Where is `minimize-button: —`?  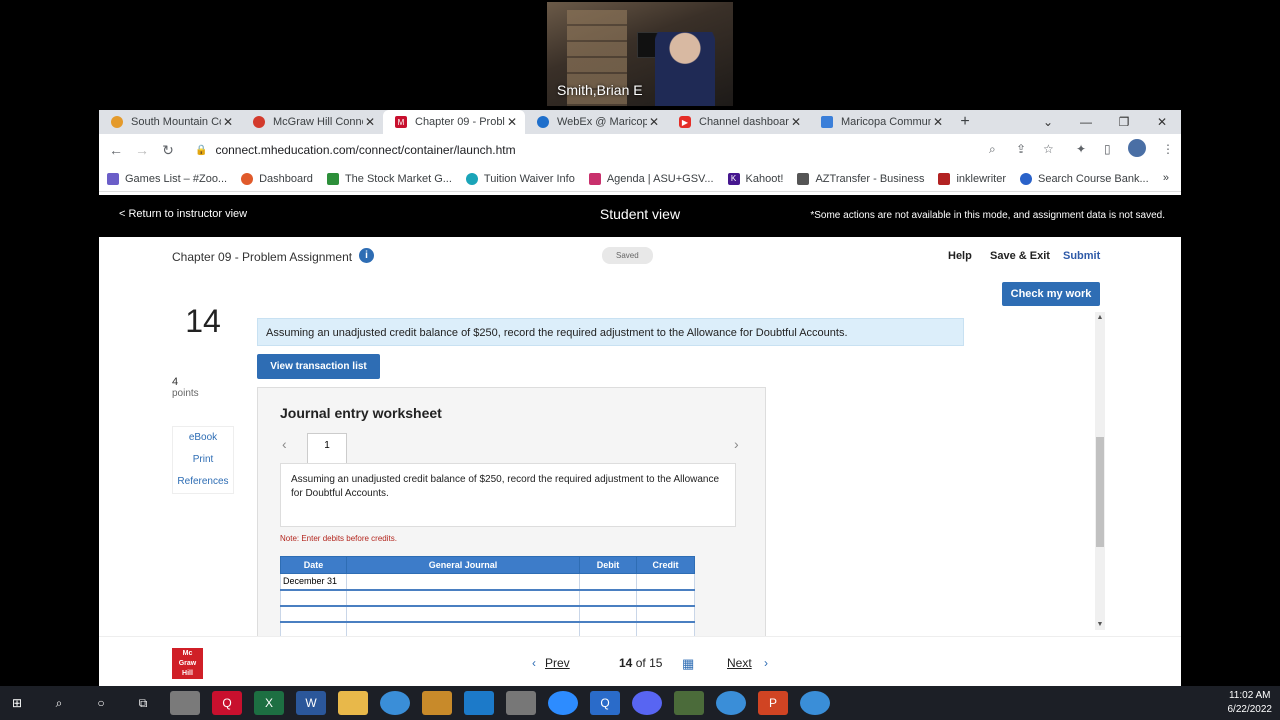
minimize-button: — is located at coordinates (1086, 122).